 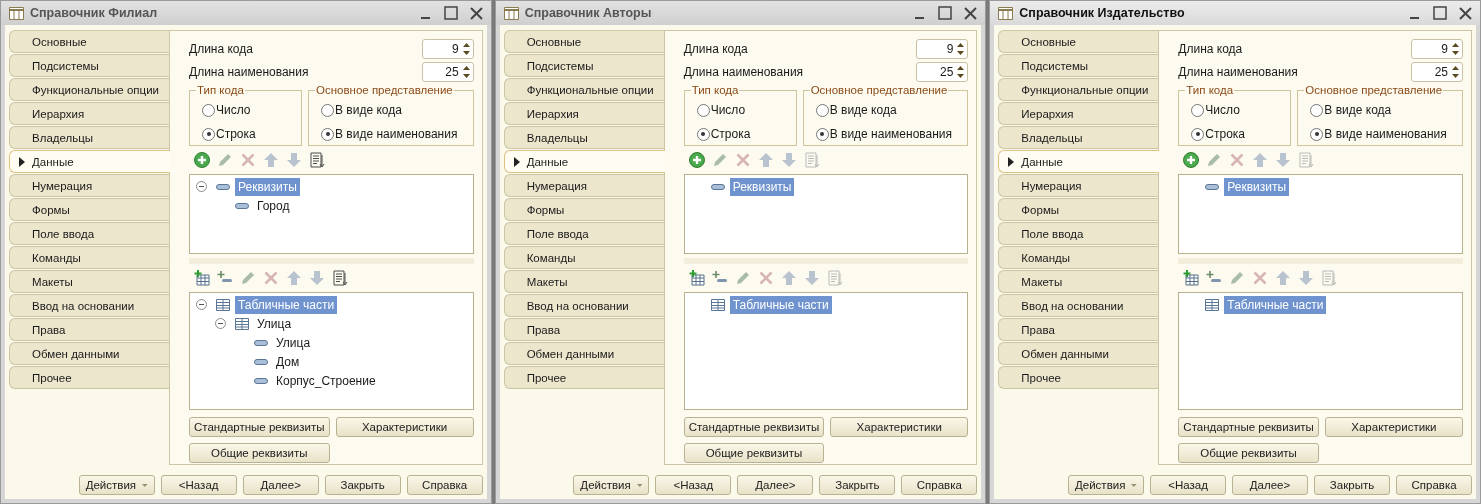 What do you see at coordinates (288, 361) in the screenshot?
I see `tree-item: Дом` at bounding box center [288, 361].